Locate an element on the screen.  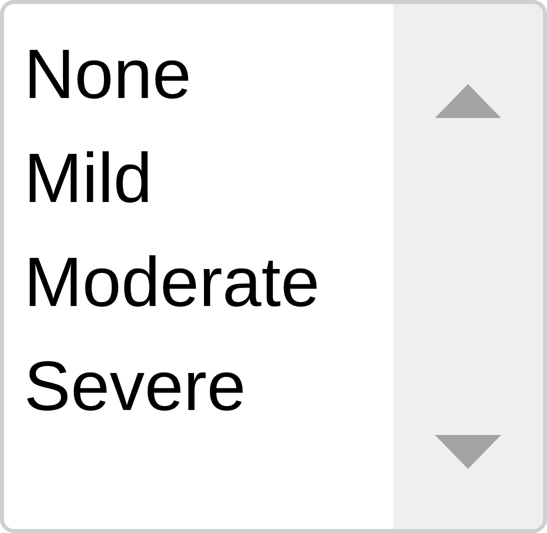
list-option: Severe is located at coordinates (135, 386).